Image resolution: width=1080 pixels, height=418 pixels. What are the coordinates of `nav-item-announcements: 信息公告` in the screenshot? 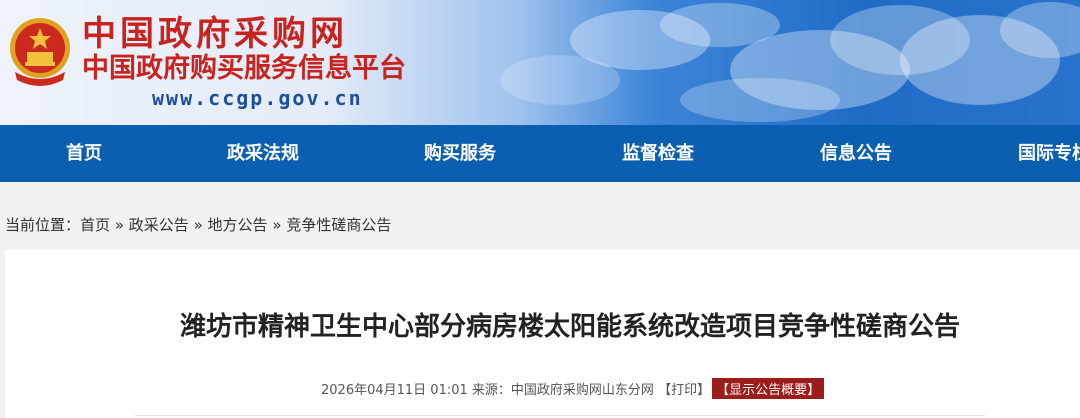 It's located at (856, 153).